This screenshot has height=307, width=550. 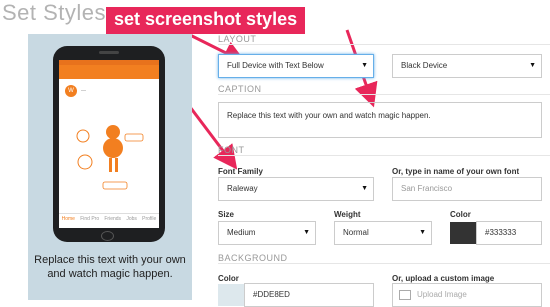 What do you see at coordinates (240, 171) in the screenshot?
I see `font-family-label: Font Family` at bounding box center [240, 171].